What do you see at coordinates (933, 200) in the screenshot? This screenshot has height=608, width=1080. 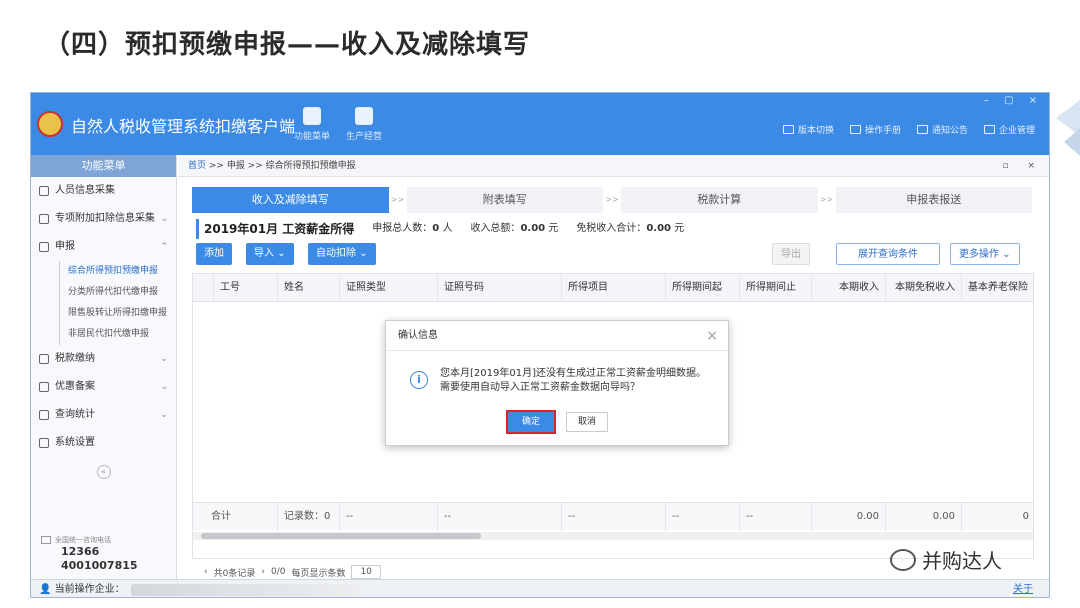 I see `tab-submit: 申报表报送` at bounding box center [933, 200].